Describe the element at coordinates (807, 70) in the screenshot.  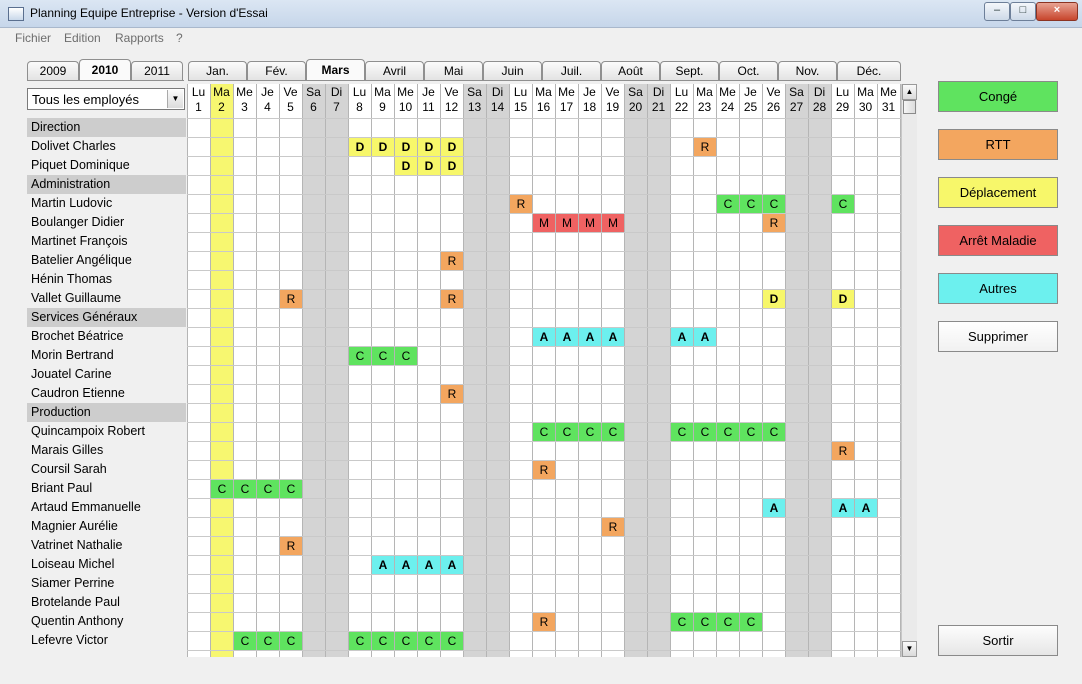
I see `month-tab-11: Nov.` at that location.